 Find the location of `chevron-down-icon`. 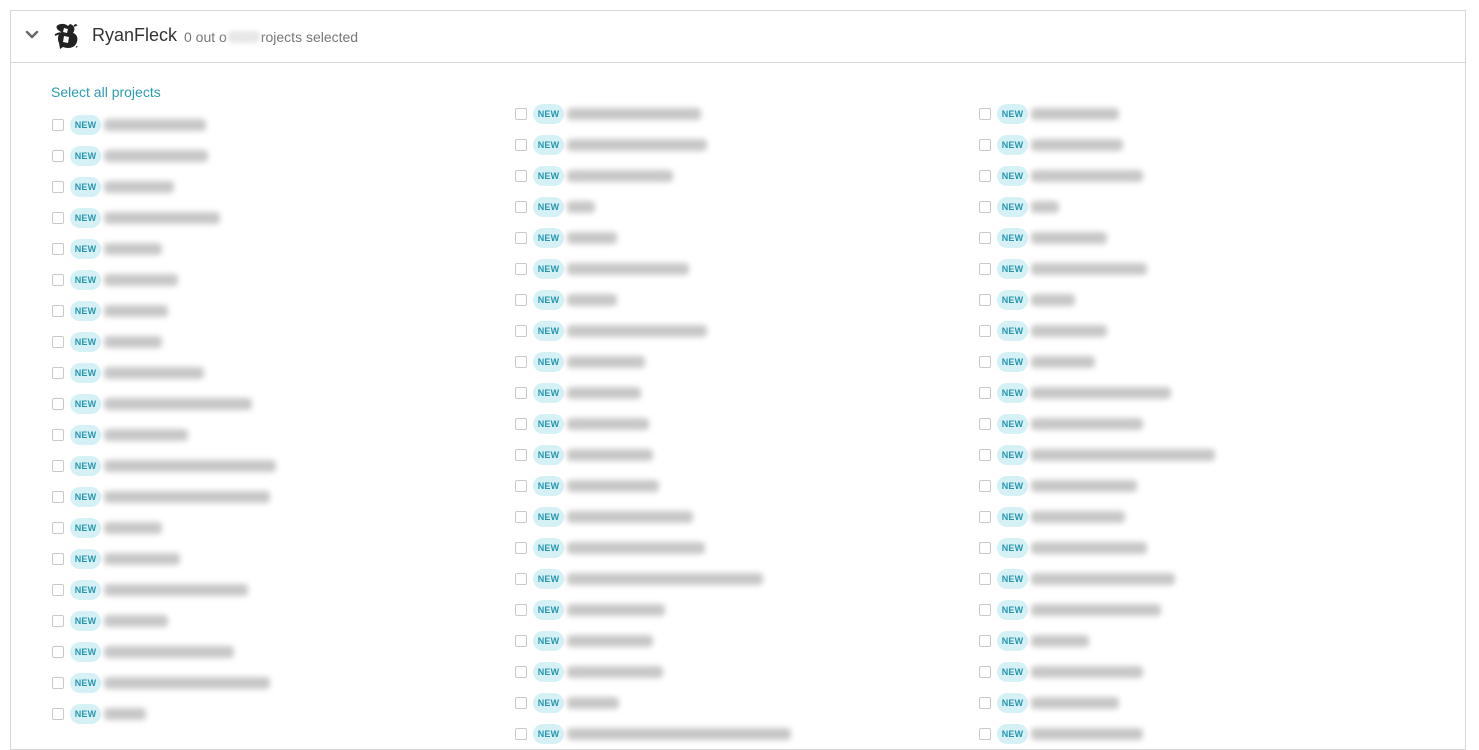

chevron-down-icon is located at coordinates (32, 35).